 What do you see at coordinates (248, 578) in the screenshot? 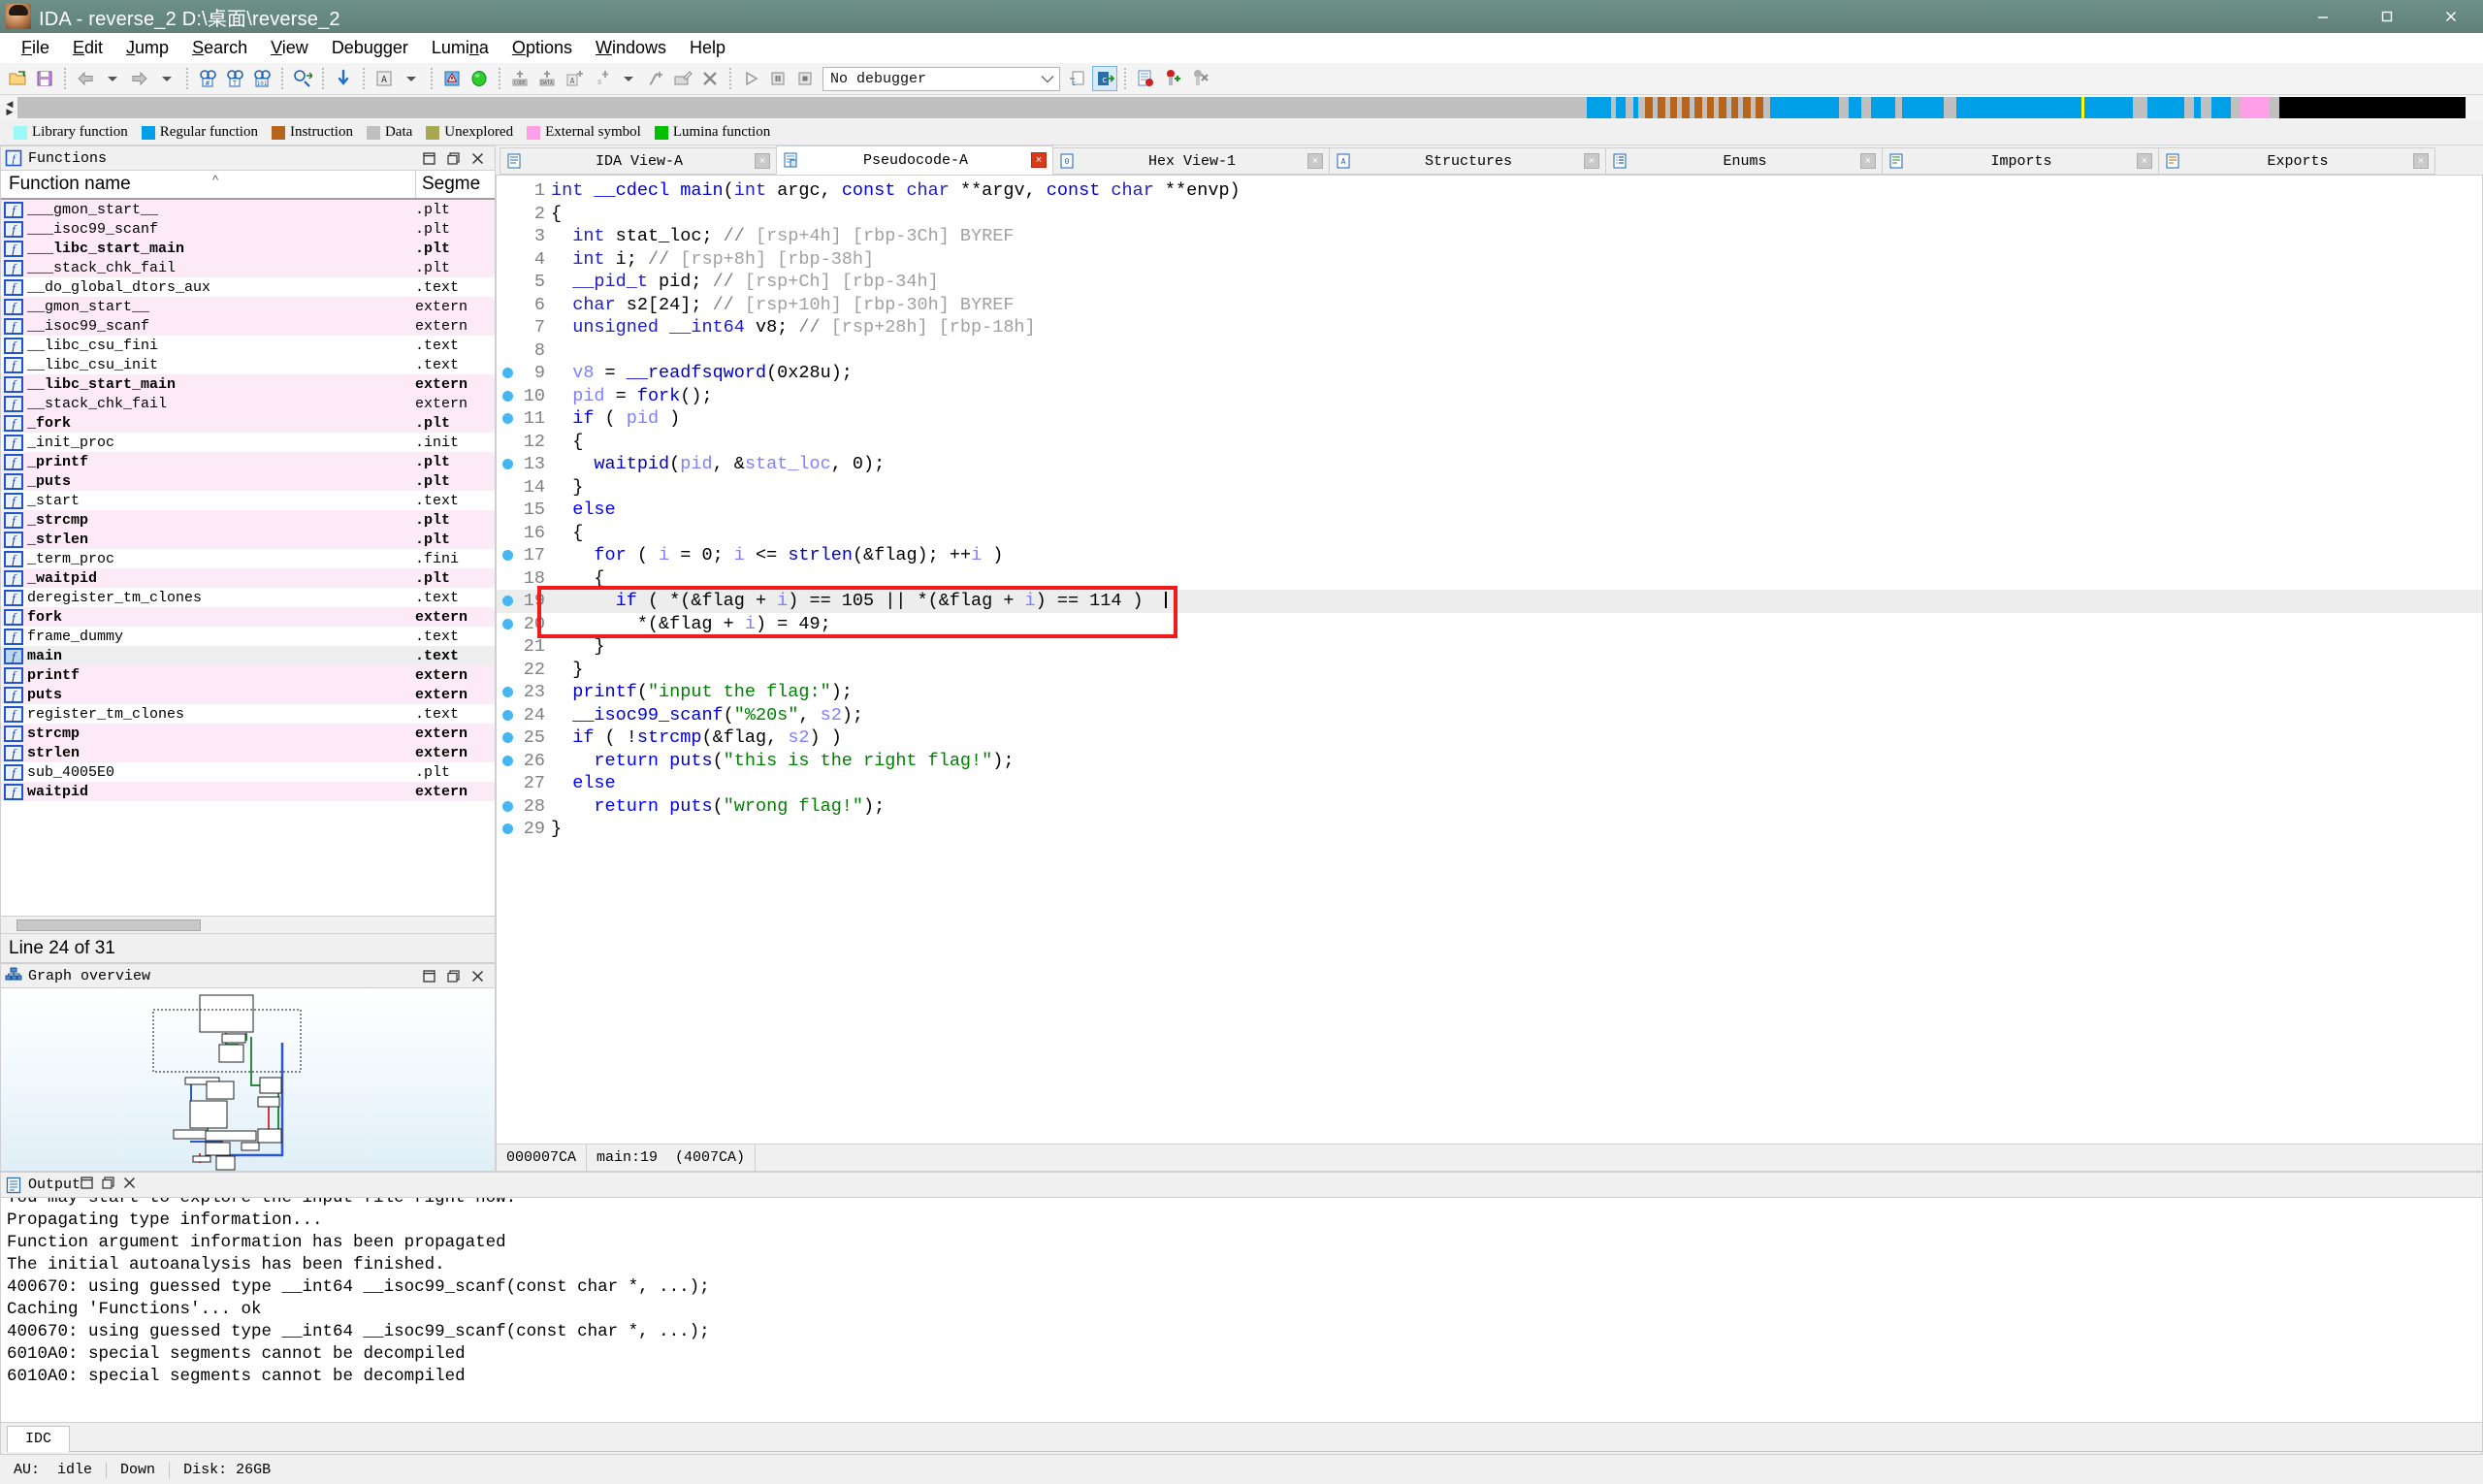
I see `table-row: f _waitpid .plt` at bounding box center [248, 578].